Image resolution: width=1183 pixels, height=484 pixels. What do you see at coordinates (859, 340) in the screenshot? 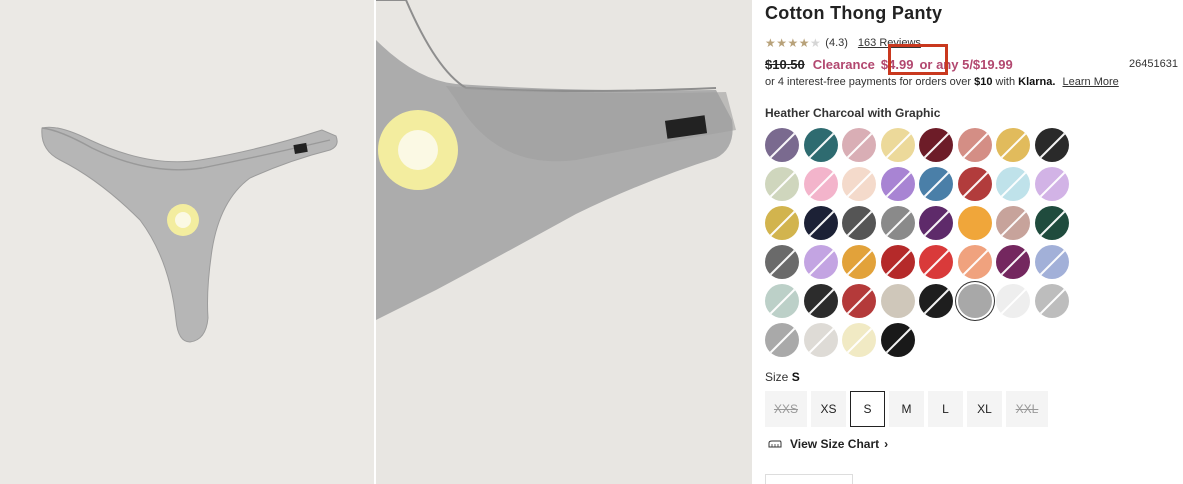
I see `color-swatch-pastel-stripe` at bounding box center [859, 340].